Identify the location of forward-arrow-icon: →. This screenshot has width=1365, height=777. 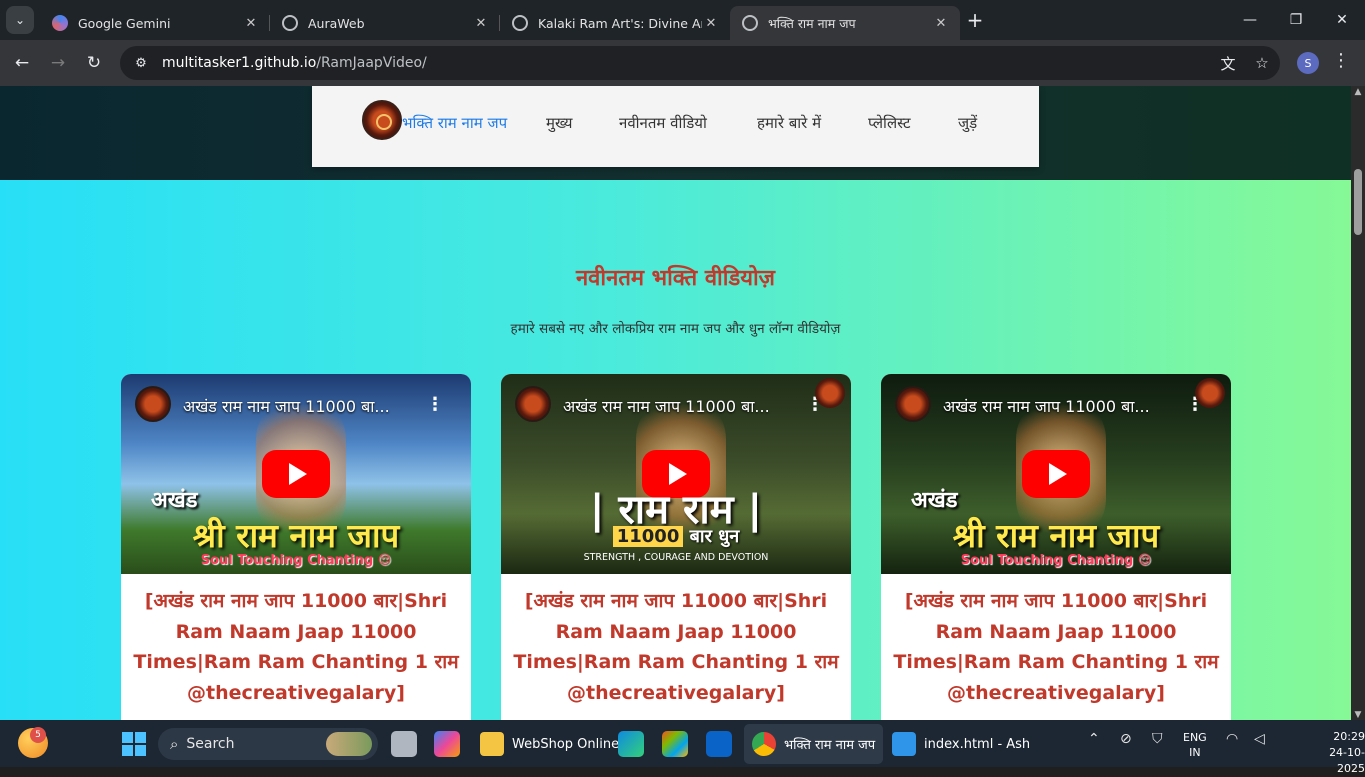
(58, 63).